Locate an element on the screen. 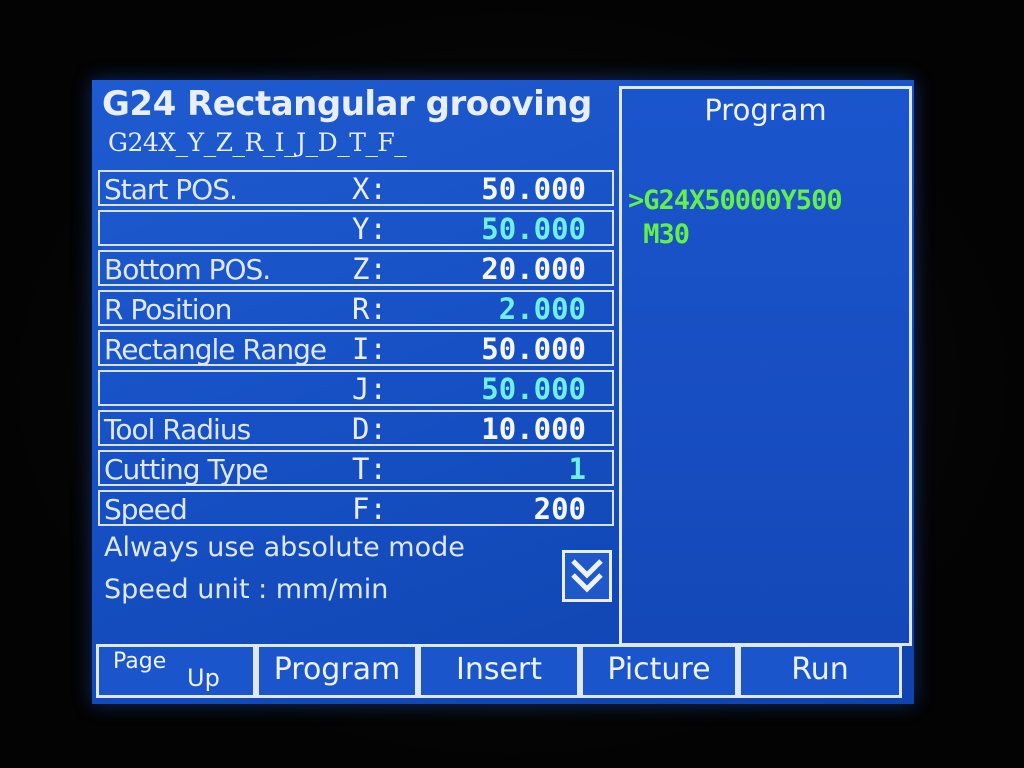 This screenshot has width=1024, height=768. param-axis: F: is located at coordinates (369, 509).